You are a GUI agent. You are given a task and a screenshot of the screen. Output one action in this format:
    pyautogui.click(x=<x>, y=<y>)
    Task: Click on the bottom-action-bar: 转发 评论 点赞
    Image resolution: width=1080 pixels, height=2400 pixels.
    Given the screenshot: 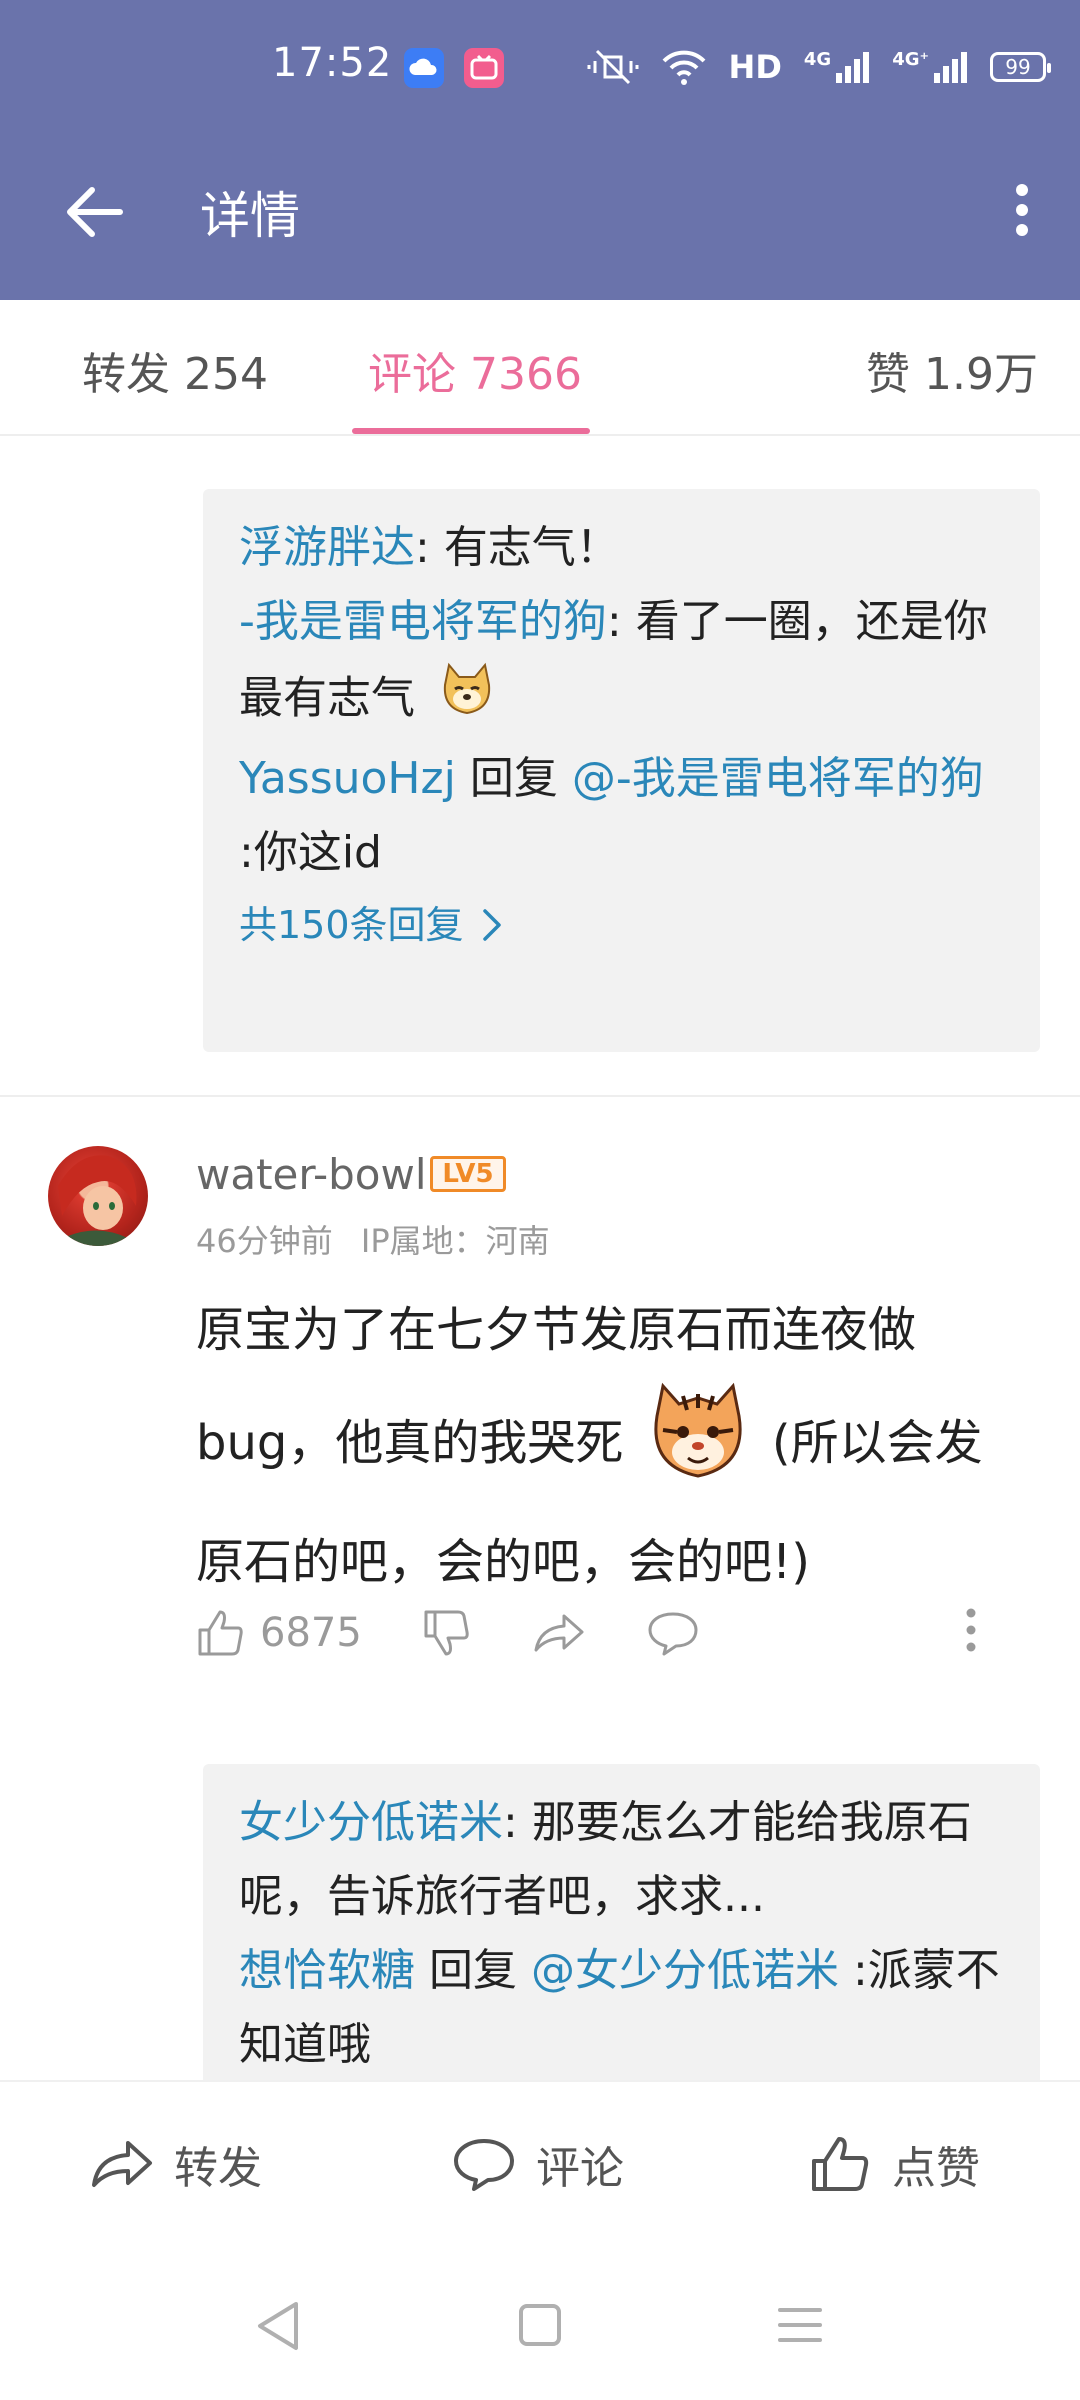 What is the action you would take?
    pyautogui.click(x=540, y=2165)
    